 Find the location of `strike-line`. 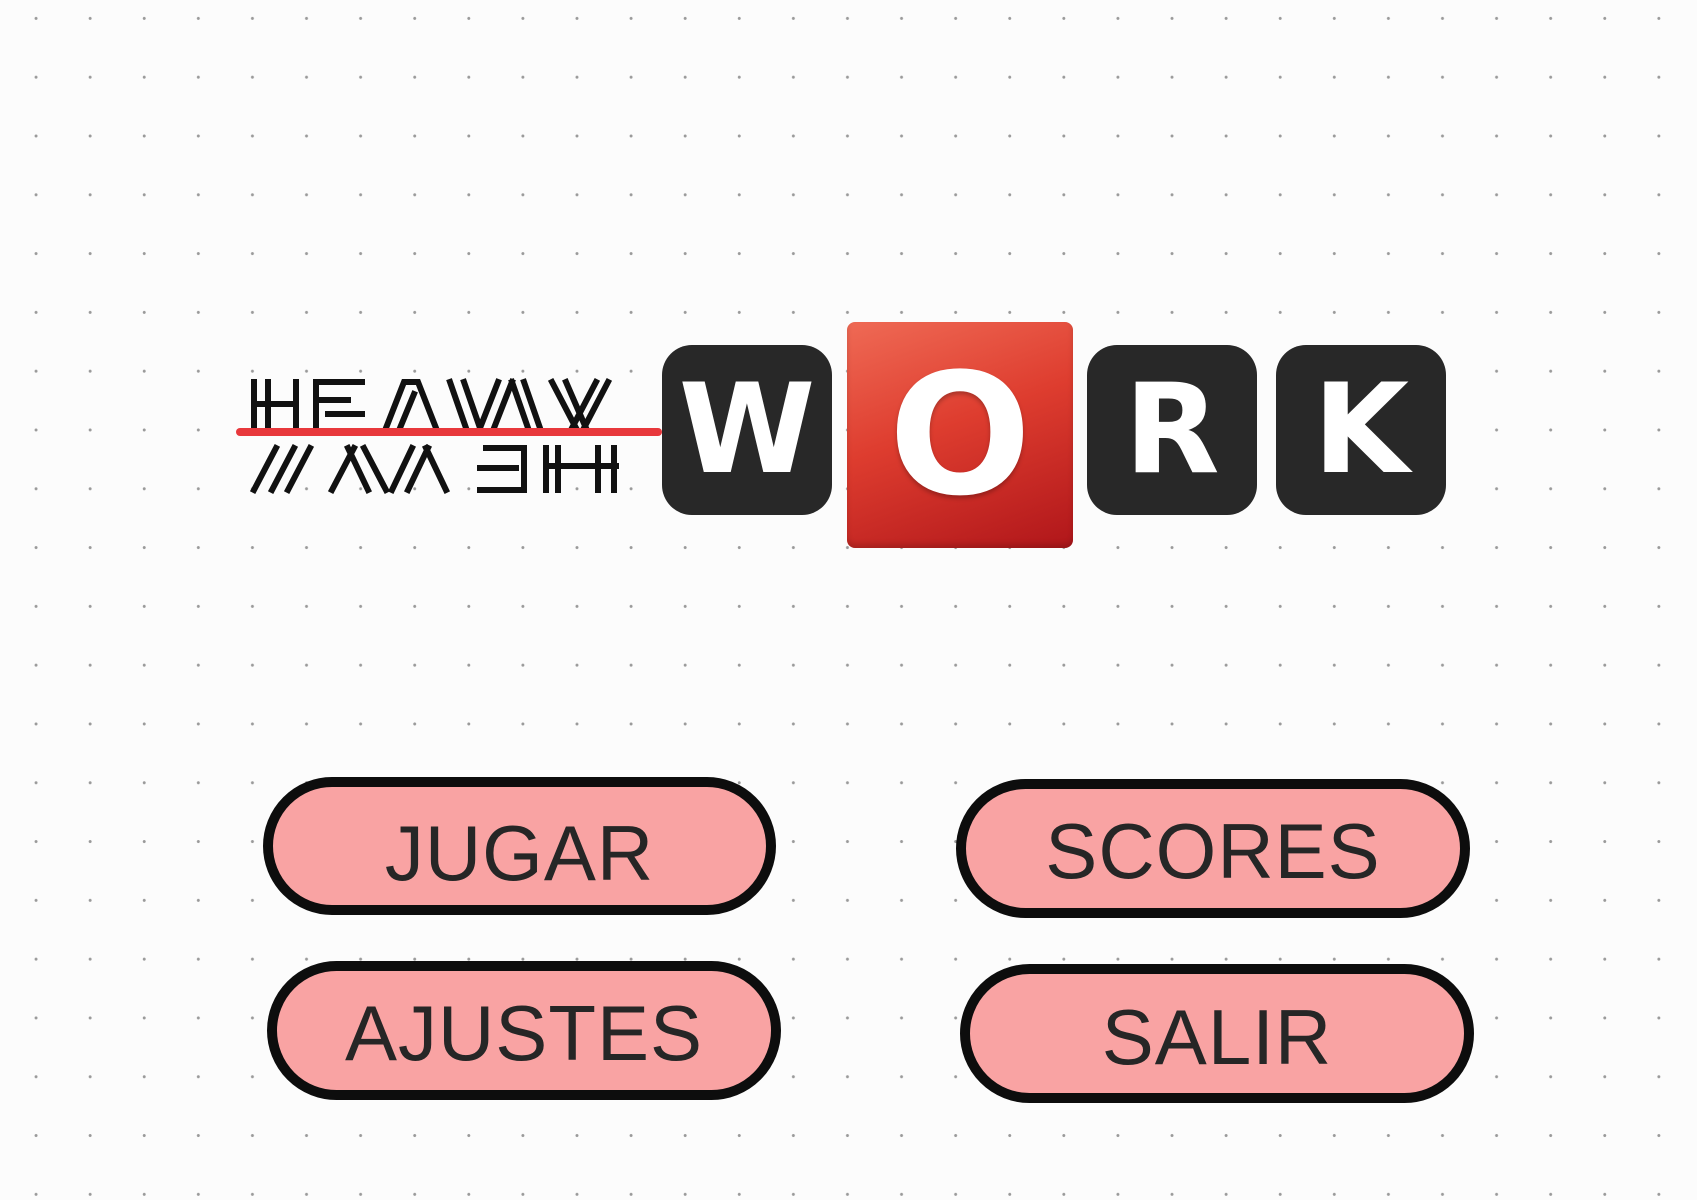

strike-line is located at coordinates (449, 432).